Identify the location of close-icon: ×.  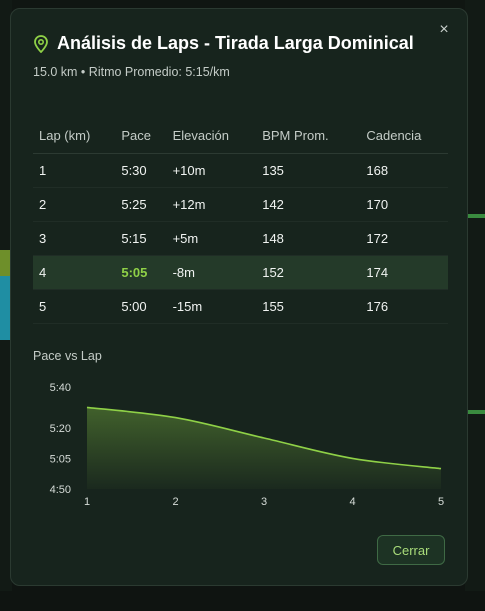
(444, 30).